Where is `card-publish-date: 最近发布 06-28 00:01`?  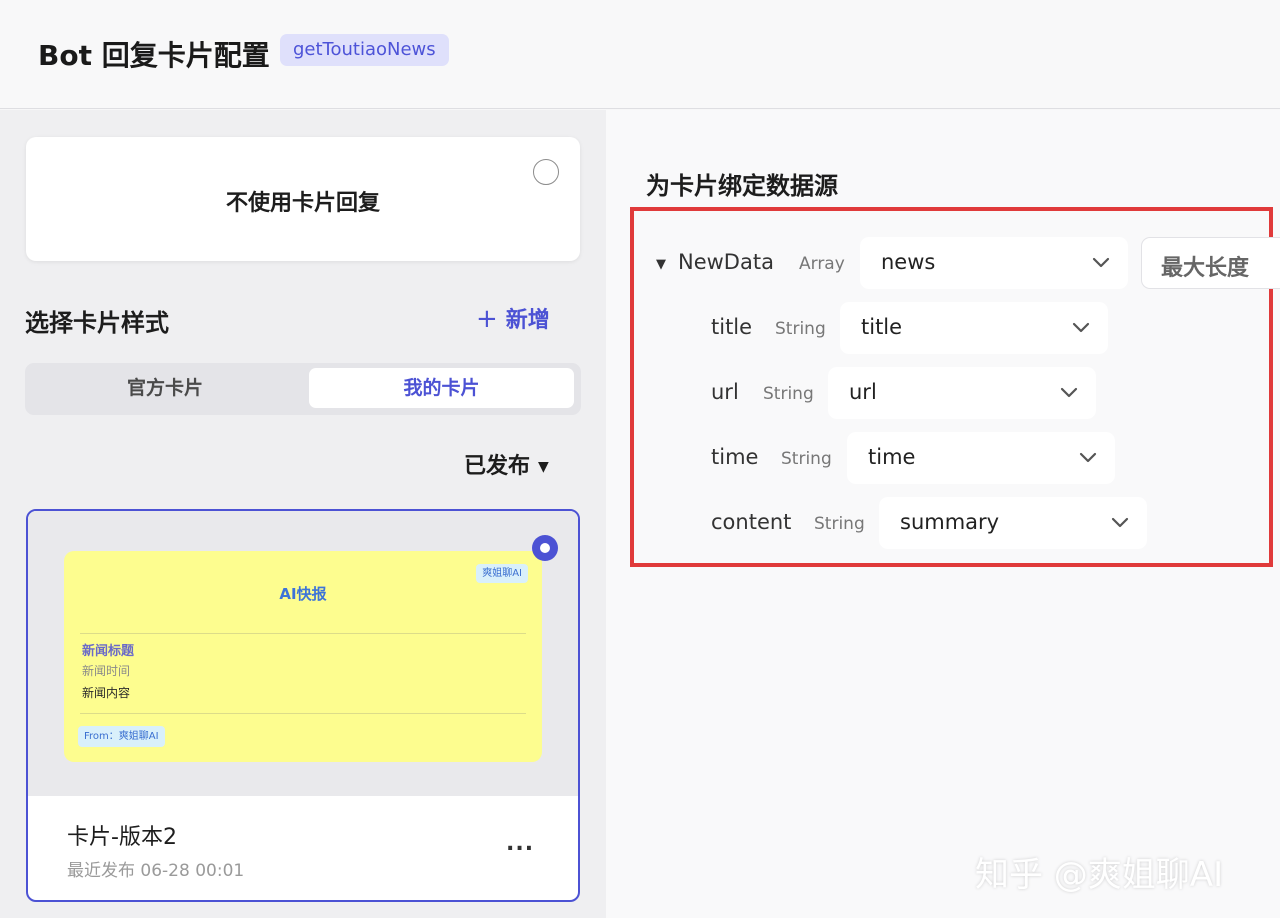 card-publish-date: 最近发布 06-28 00:01 is located at coordinates (156, 871).